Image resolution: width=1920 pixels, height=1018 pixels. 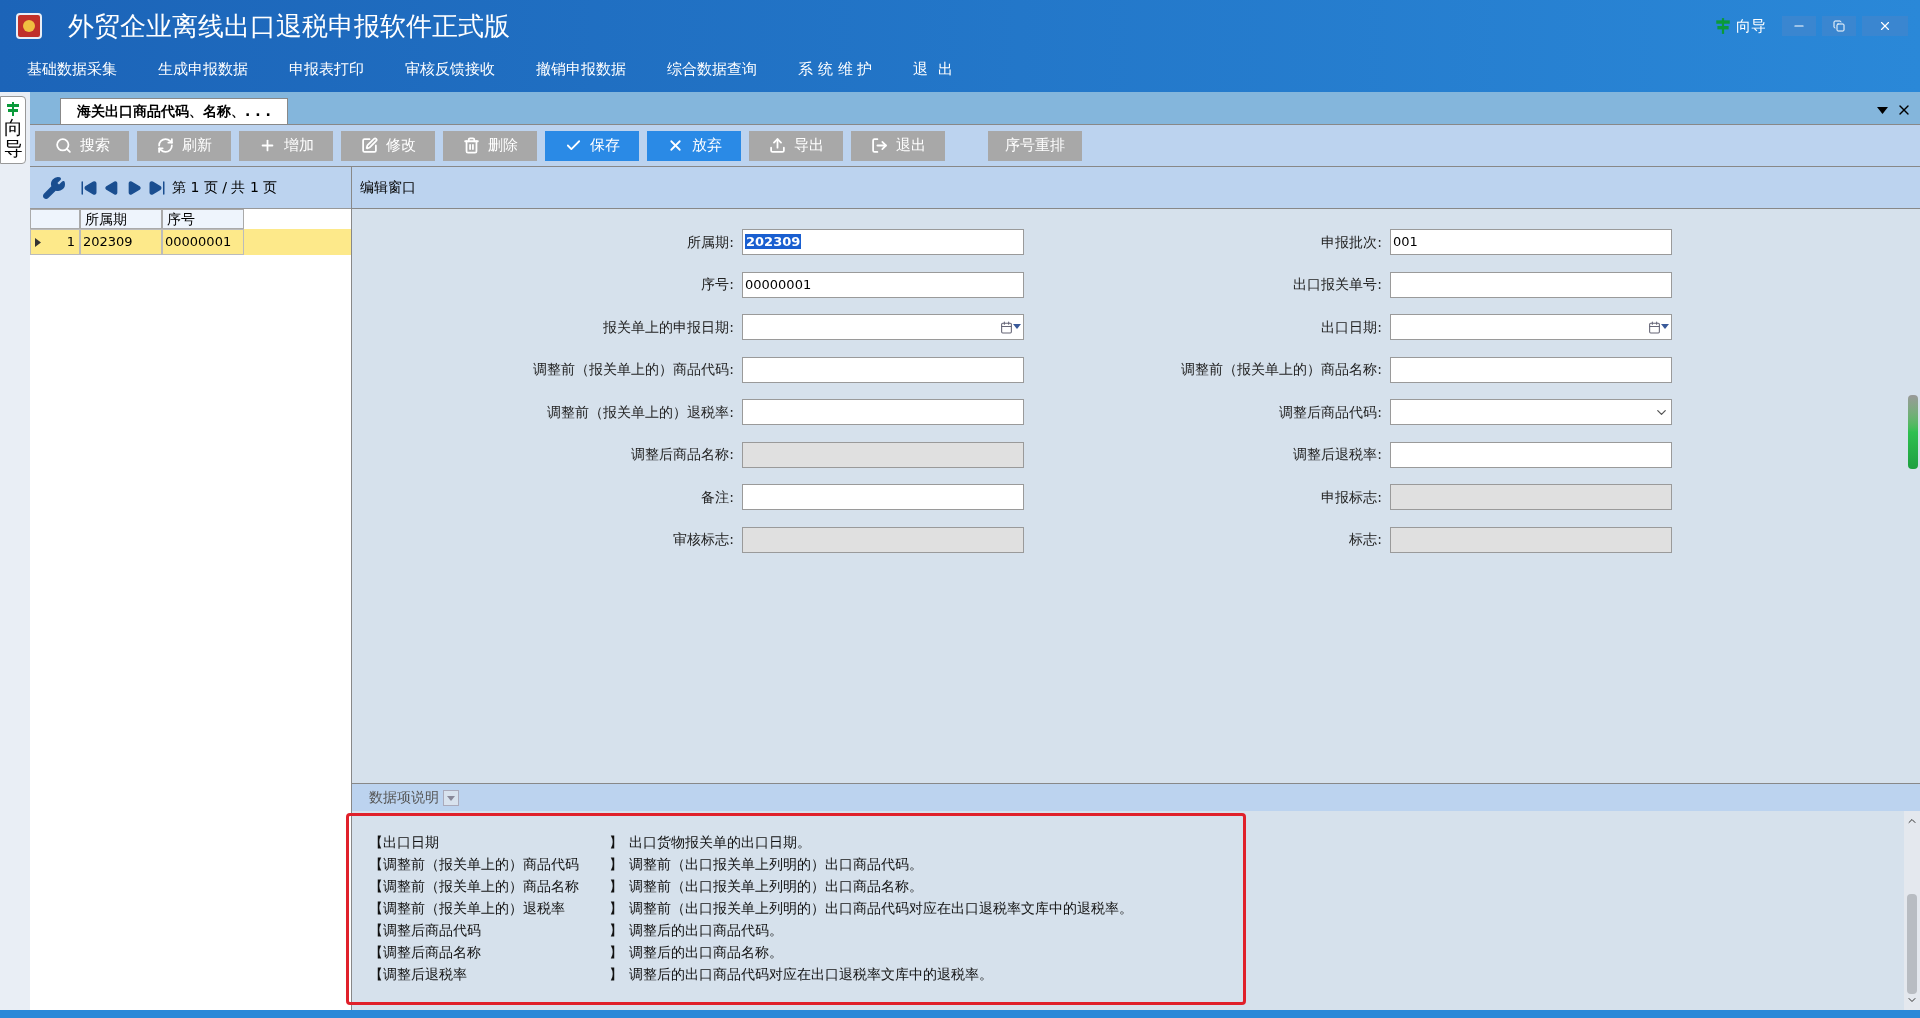 I want to click on last-page-icon, so click(x=157, y=187).